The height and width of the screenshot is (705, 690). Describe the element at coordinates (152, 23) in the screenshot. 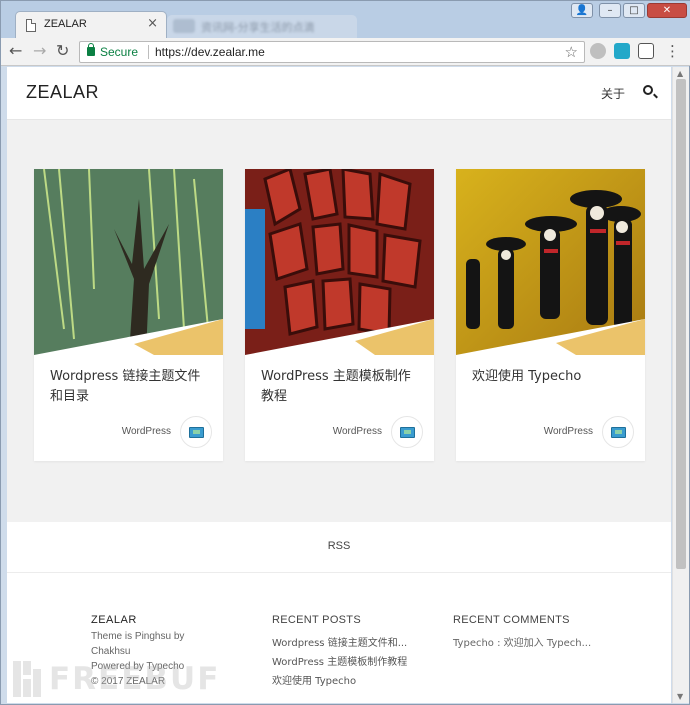

I see `tab-close-icon: ×` at that location.